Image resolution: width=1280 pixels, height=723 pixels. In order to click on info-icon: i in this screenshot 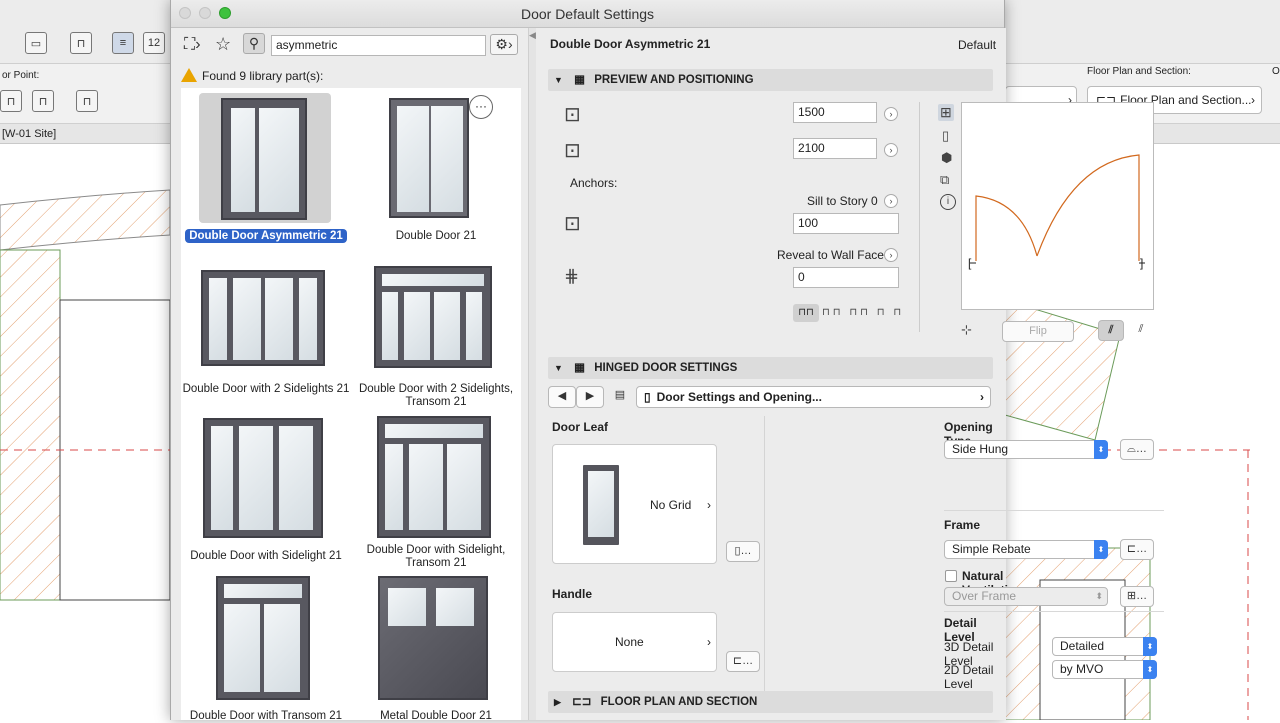, I will do `click(948, 202)`.